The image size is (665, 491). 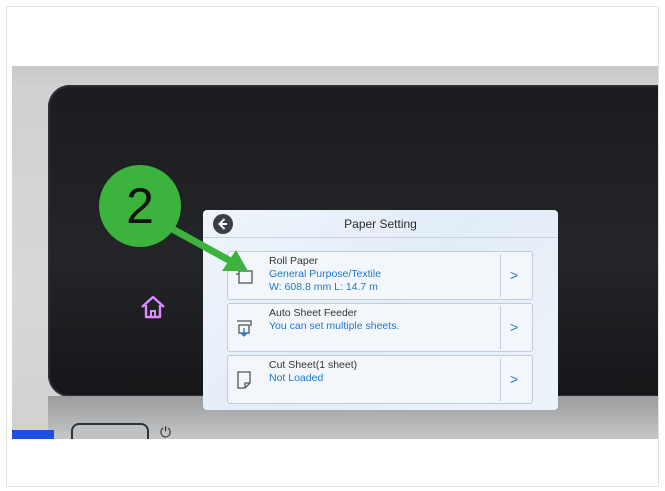 What do you see at coordinates (332, 462) in the screenshot?
I see `caption-area` at bounding box center [332, 462].